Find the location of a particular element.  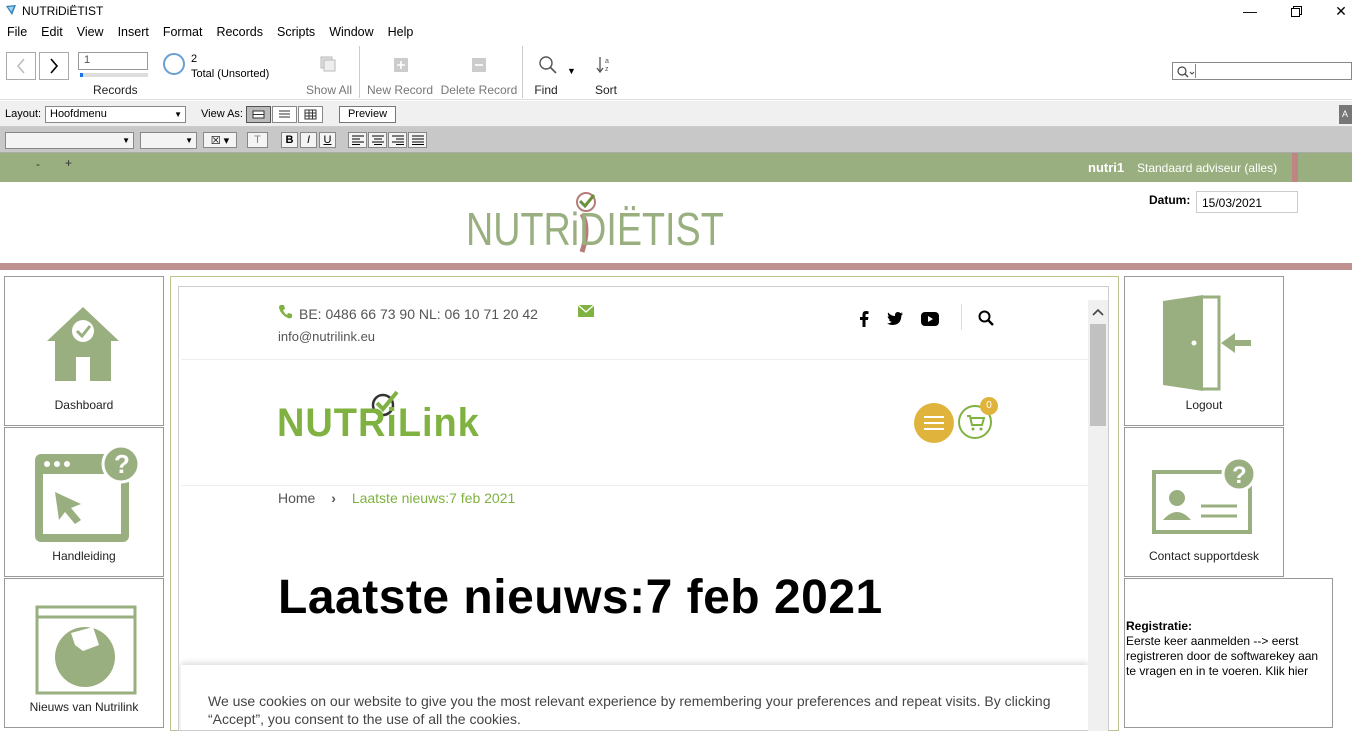

font-size-select: ▼ is located at coordinates (168, 140).